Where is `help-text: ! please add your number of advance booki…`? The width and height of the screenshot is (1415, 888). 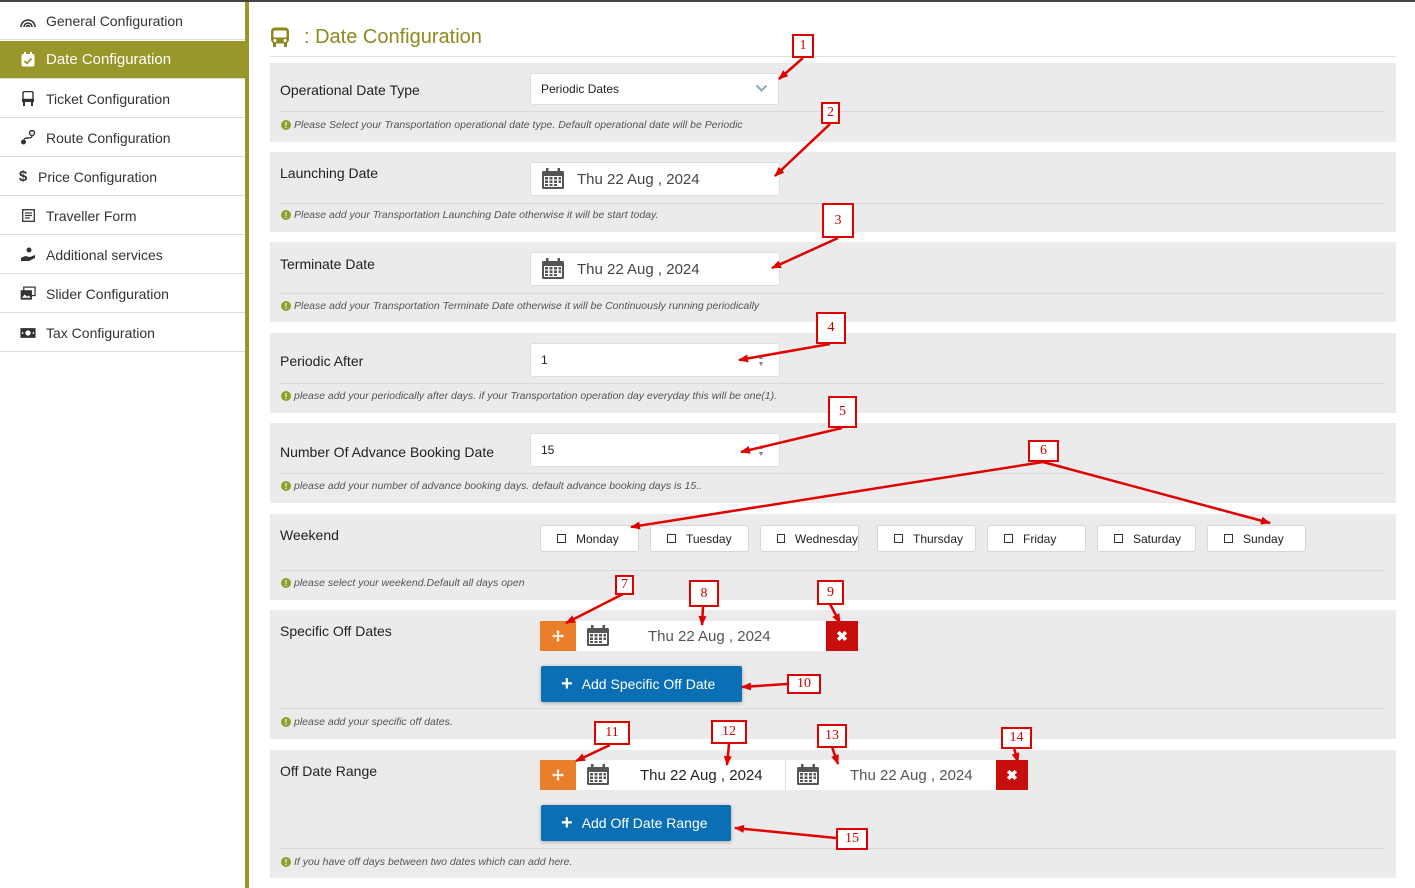
help-text: ! please add your number of advance booki… is located at coordinates (491, 486).